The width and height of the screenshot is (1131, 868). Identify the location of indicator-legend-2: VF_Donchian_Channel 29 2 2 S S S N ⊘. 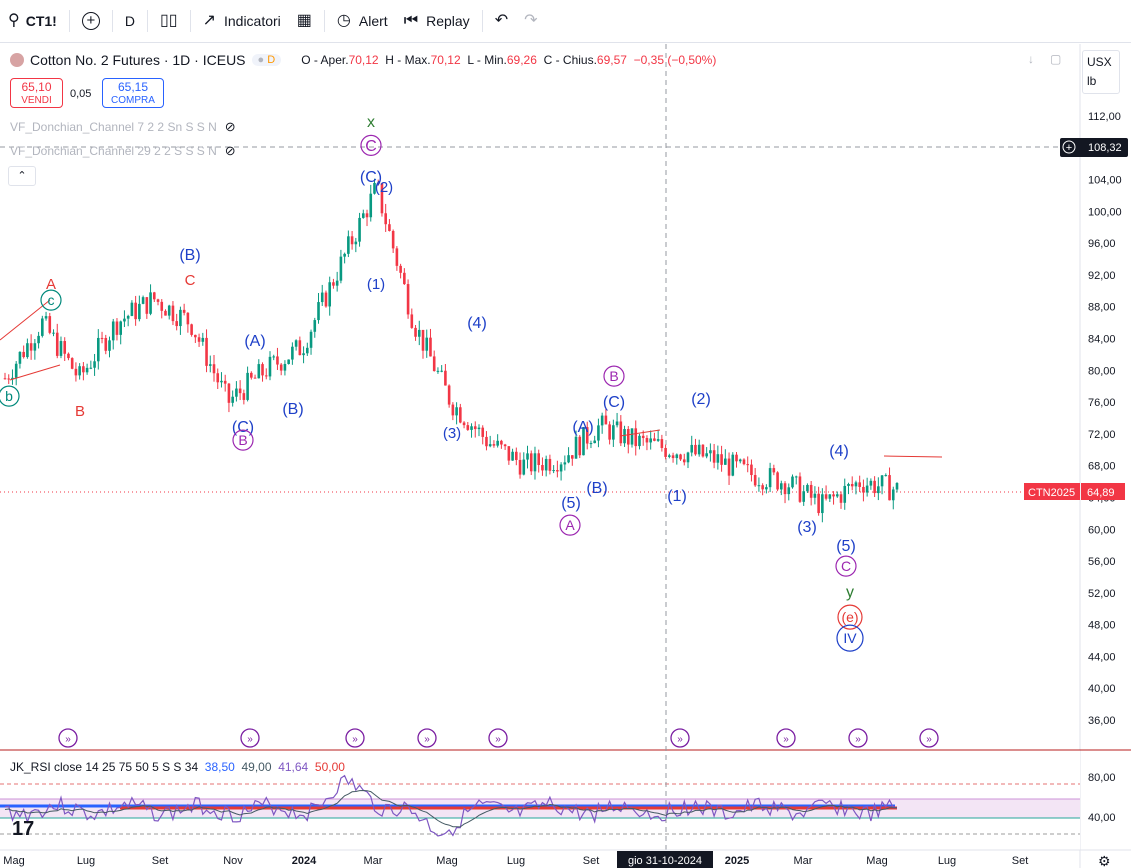
(123, 151).